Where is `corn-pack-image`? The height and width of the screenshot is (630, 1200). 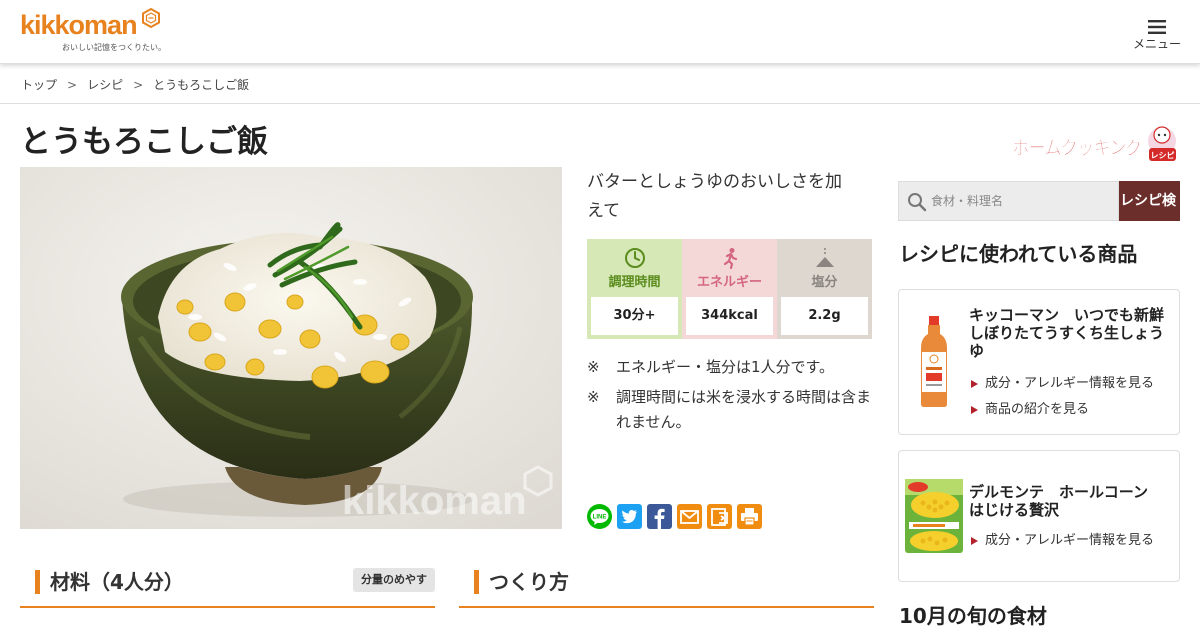 corn-pack-image is located at coordinates (934, 516).